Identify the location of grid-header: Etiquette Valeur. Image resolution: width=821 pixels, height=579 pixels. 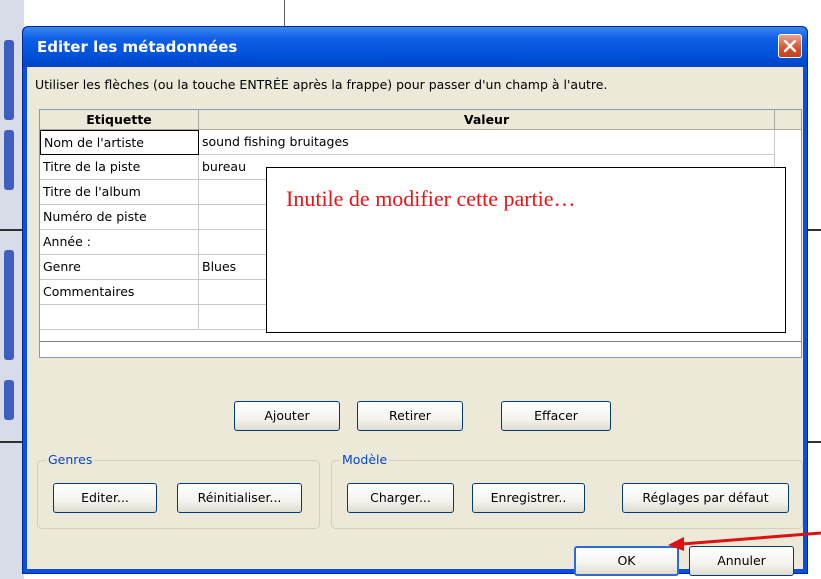
(420, 120).